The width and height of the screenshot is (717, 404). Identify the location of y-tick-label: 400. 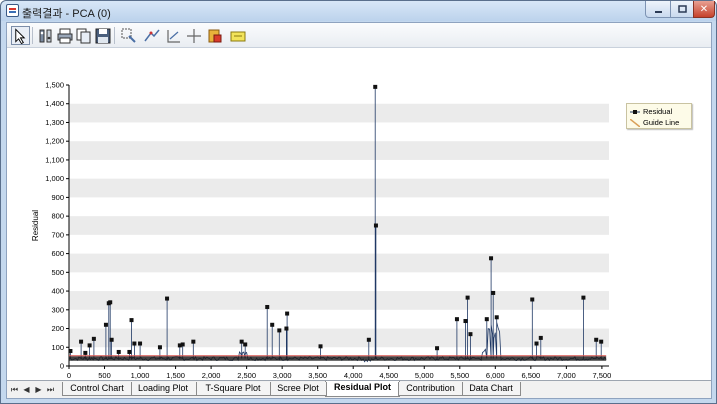
(57, 291).